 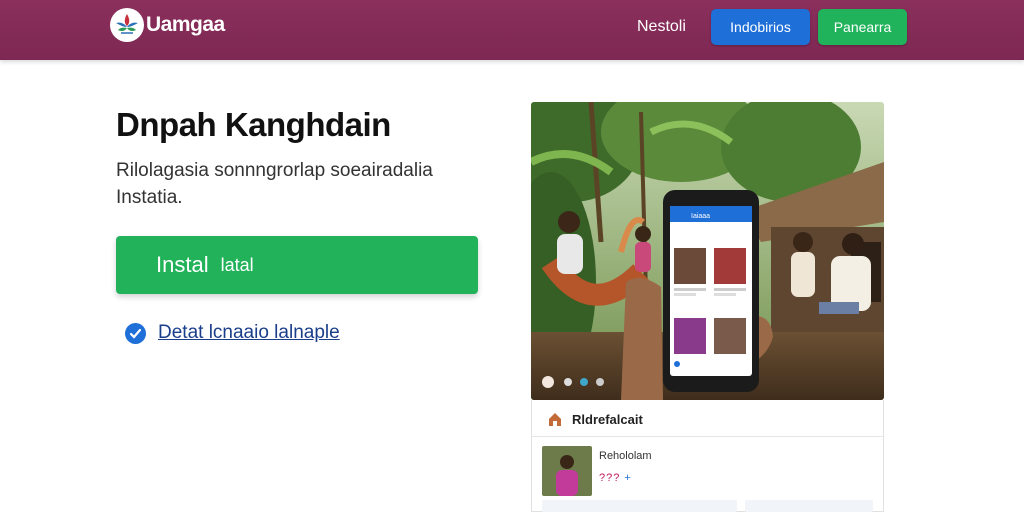 I want to click on card-thumbnail, so click(x=567, y=471).